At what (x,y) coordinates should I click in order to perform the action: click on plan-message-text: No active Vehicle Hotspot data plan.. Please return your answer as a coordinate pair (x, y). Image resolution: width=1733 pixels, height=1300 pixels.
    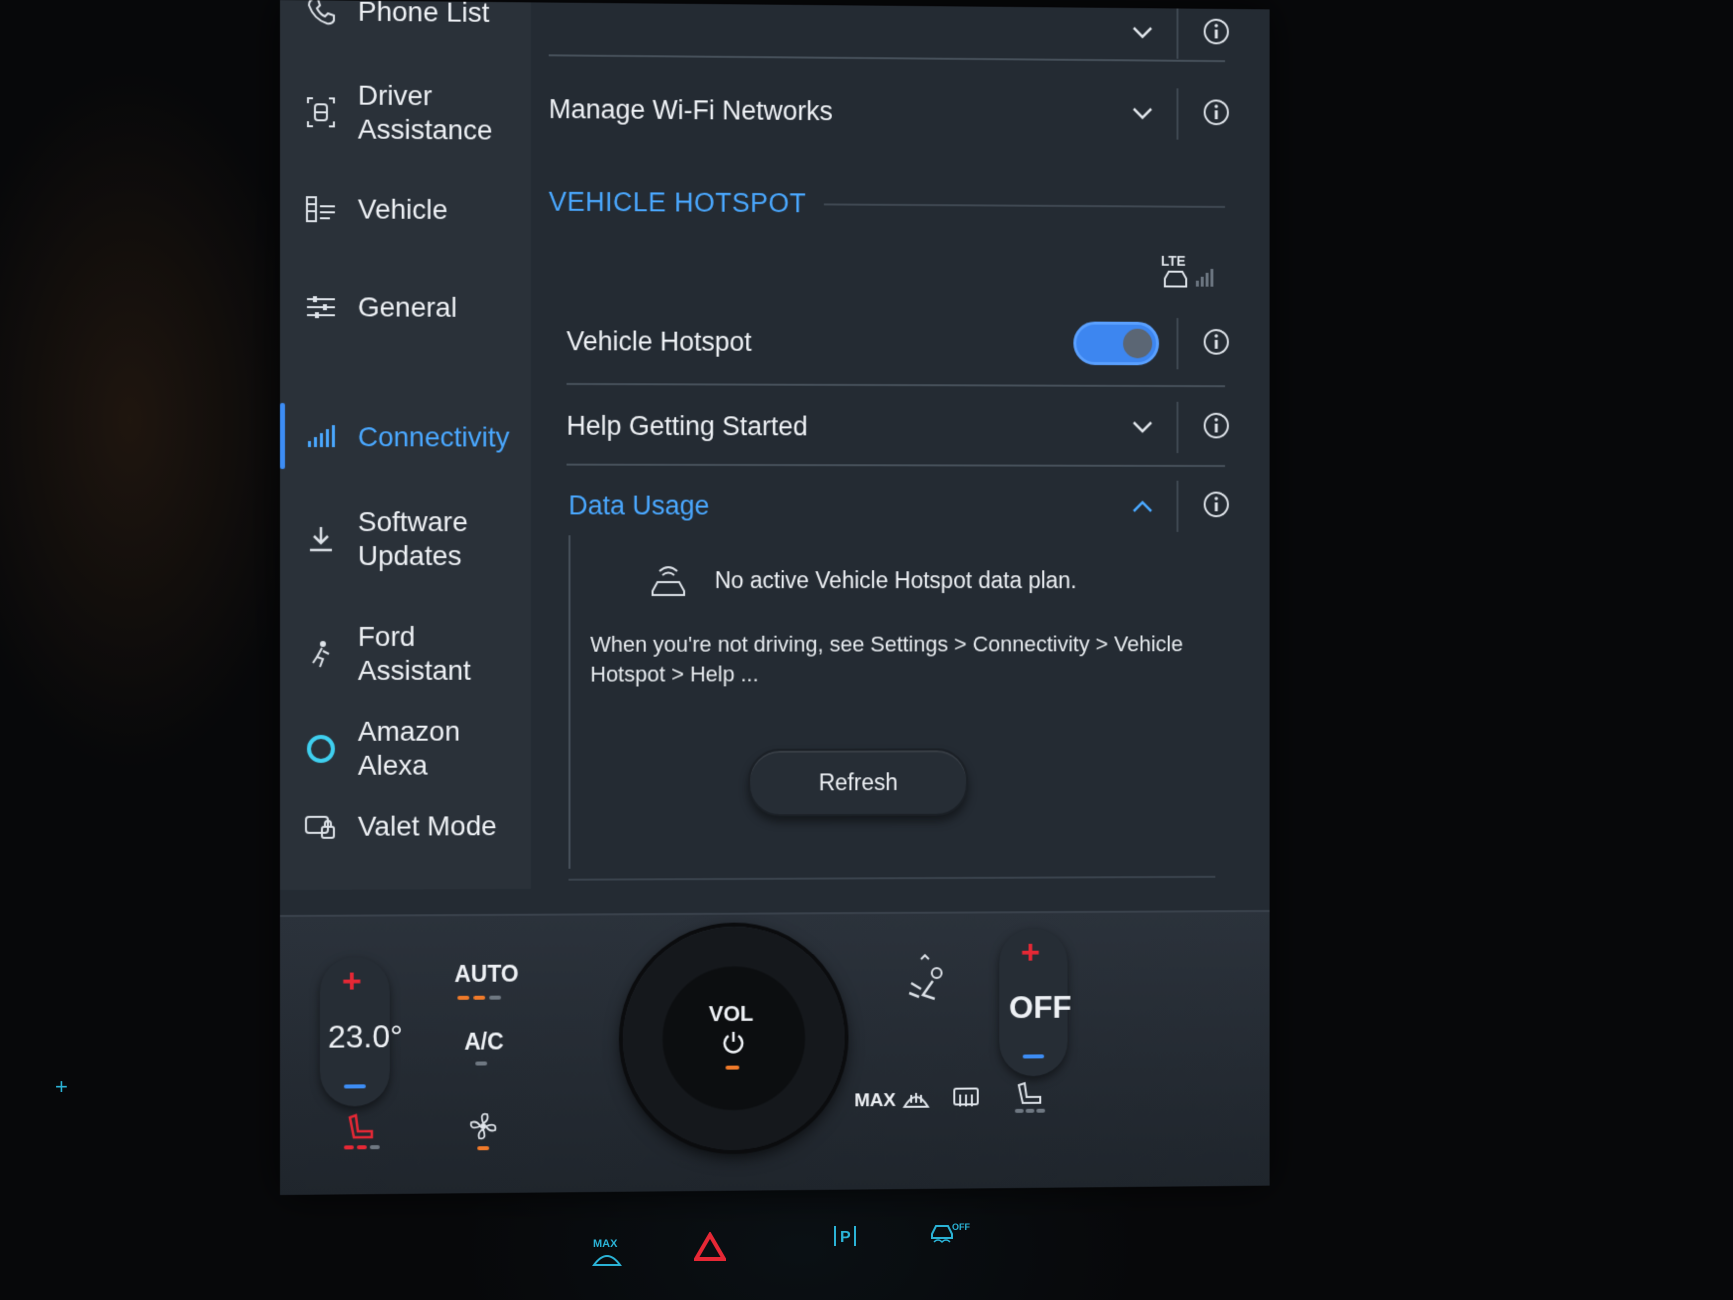
    Looking at the image, I should click on (895, 579).